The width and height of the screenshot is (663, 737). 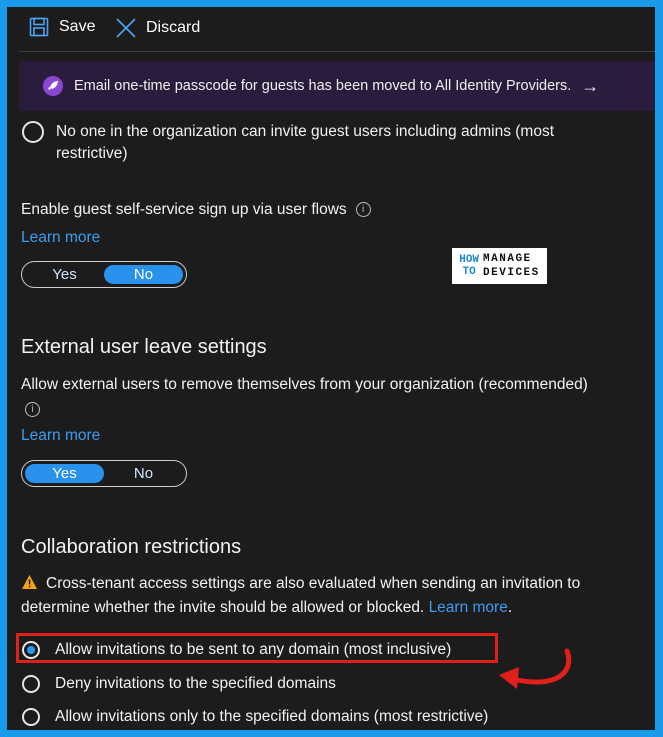 I want to click on self-service-learn-more-link: Learn more, so click(x=60, y=238).